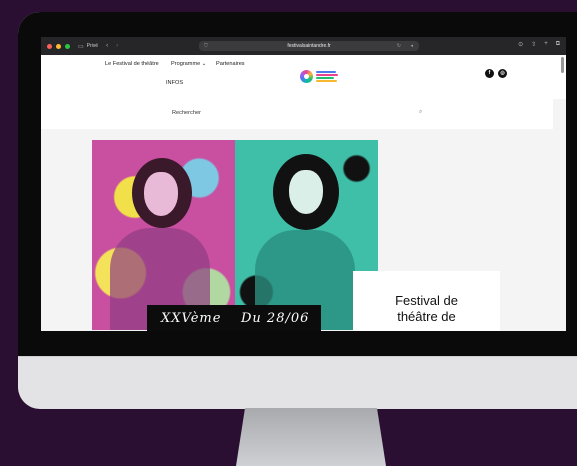 Image resolution: width=577 pixels, height=466 pixels. I want to click on close-window-button, so click(49, 46).